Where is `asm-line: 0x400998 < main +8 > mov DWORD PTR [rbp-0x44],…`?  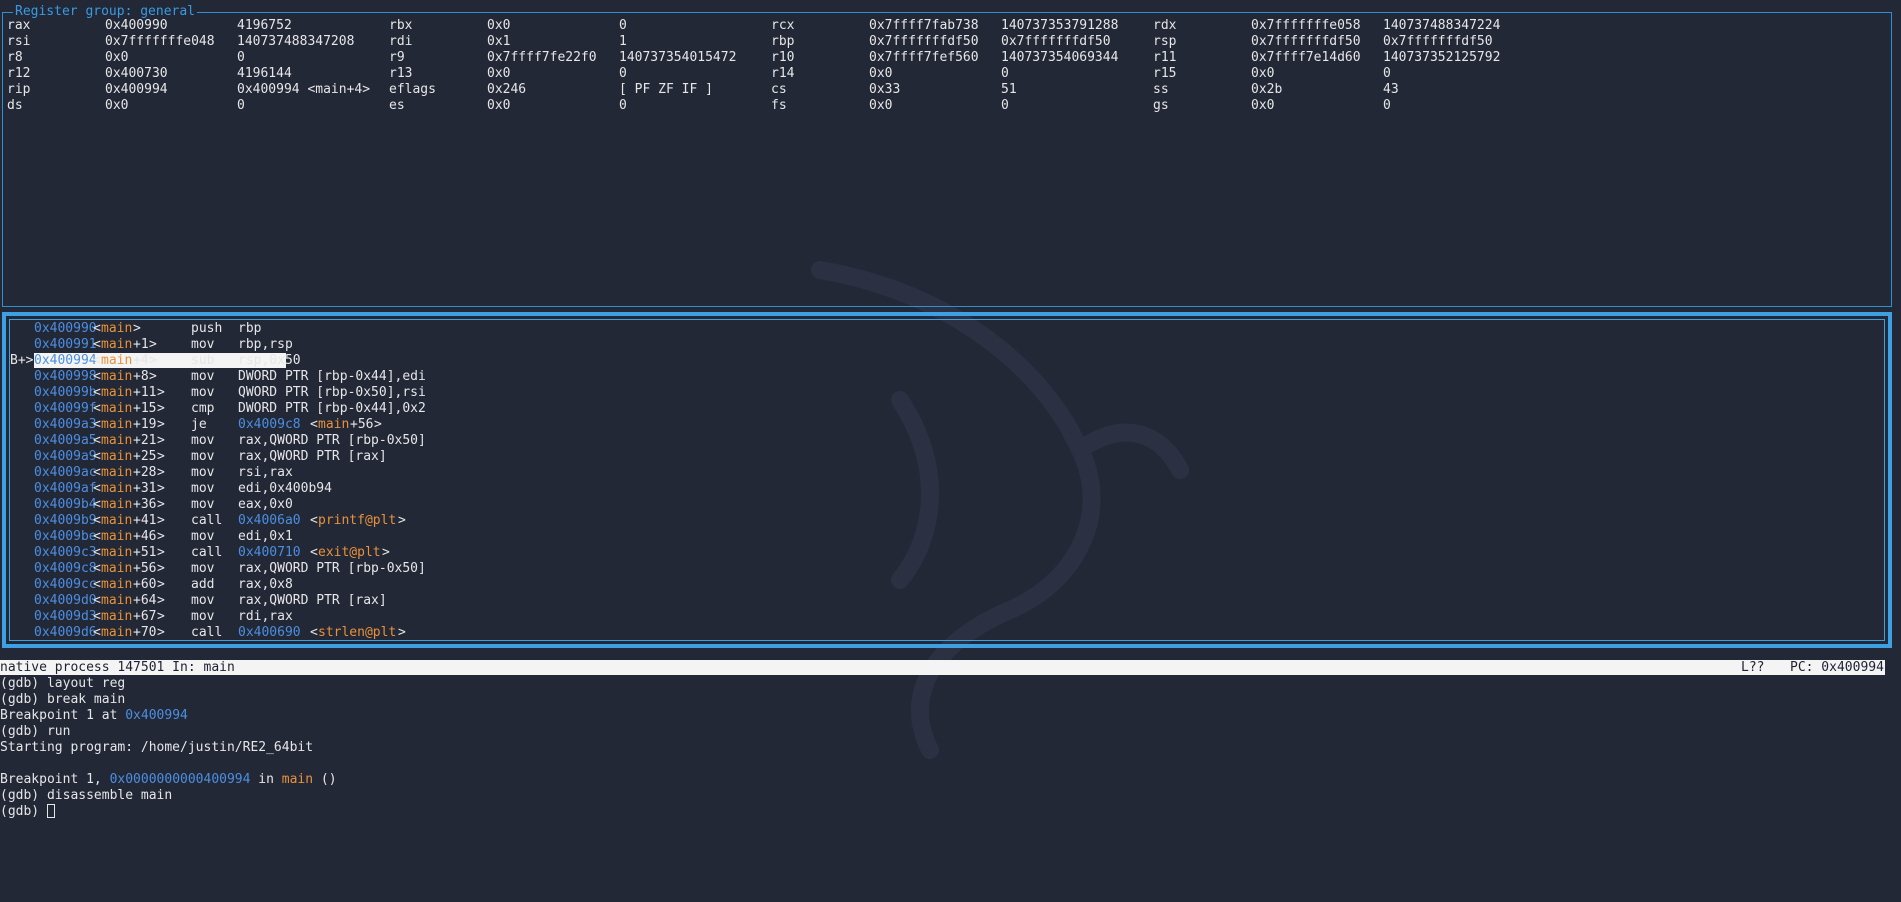
asm-line: 0x400998 < main +8 > mov DWORD PTR [rbp-0x44],… is located at coordinates (310, 377).